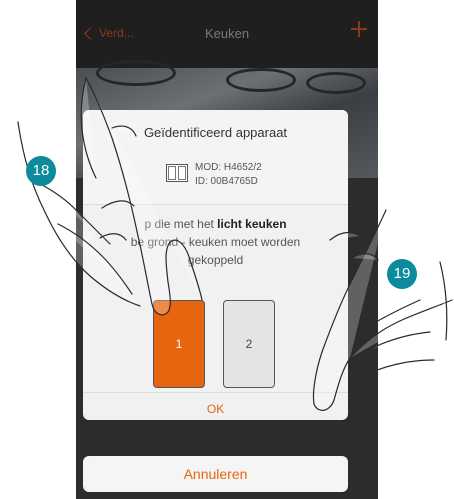  I want to click on double-switch-icon, so click(177, 173).